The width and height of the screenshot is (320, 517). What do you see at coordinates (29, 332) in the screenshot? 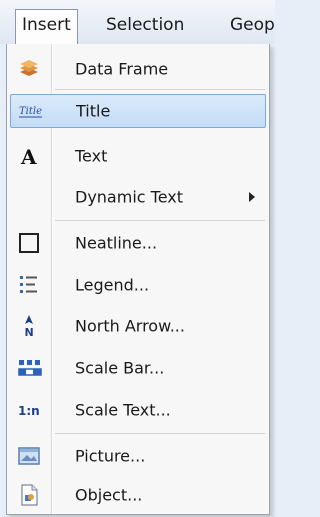
I see `svg-text: N` at bounding box center [29, 332].